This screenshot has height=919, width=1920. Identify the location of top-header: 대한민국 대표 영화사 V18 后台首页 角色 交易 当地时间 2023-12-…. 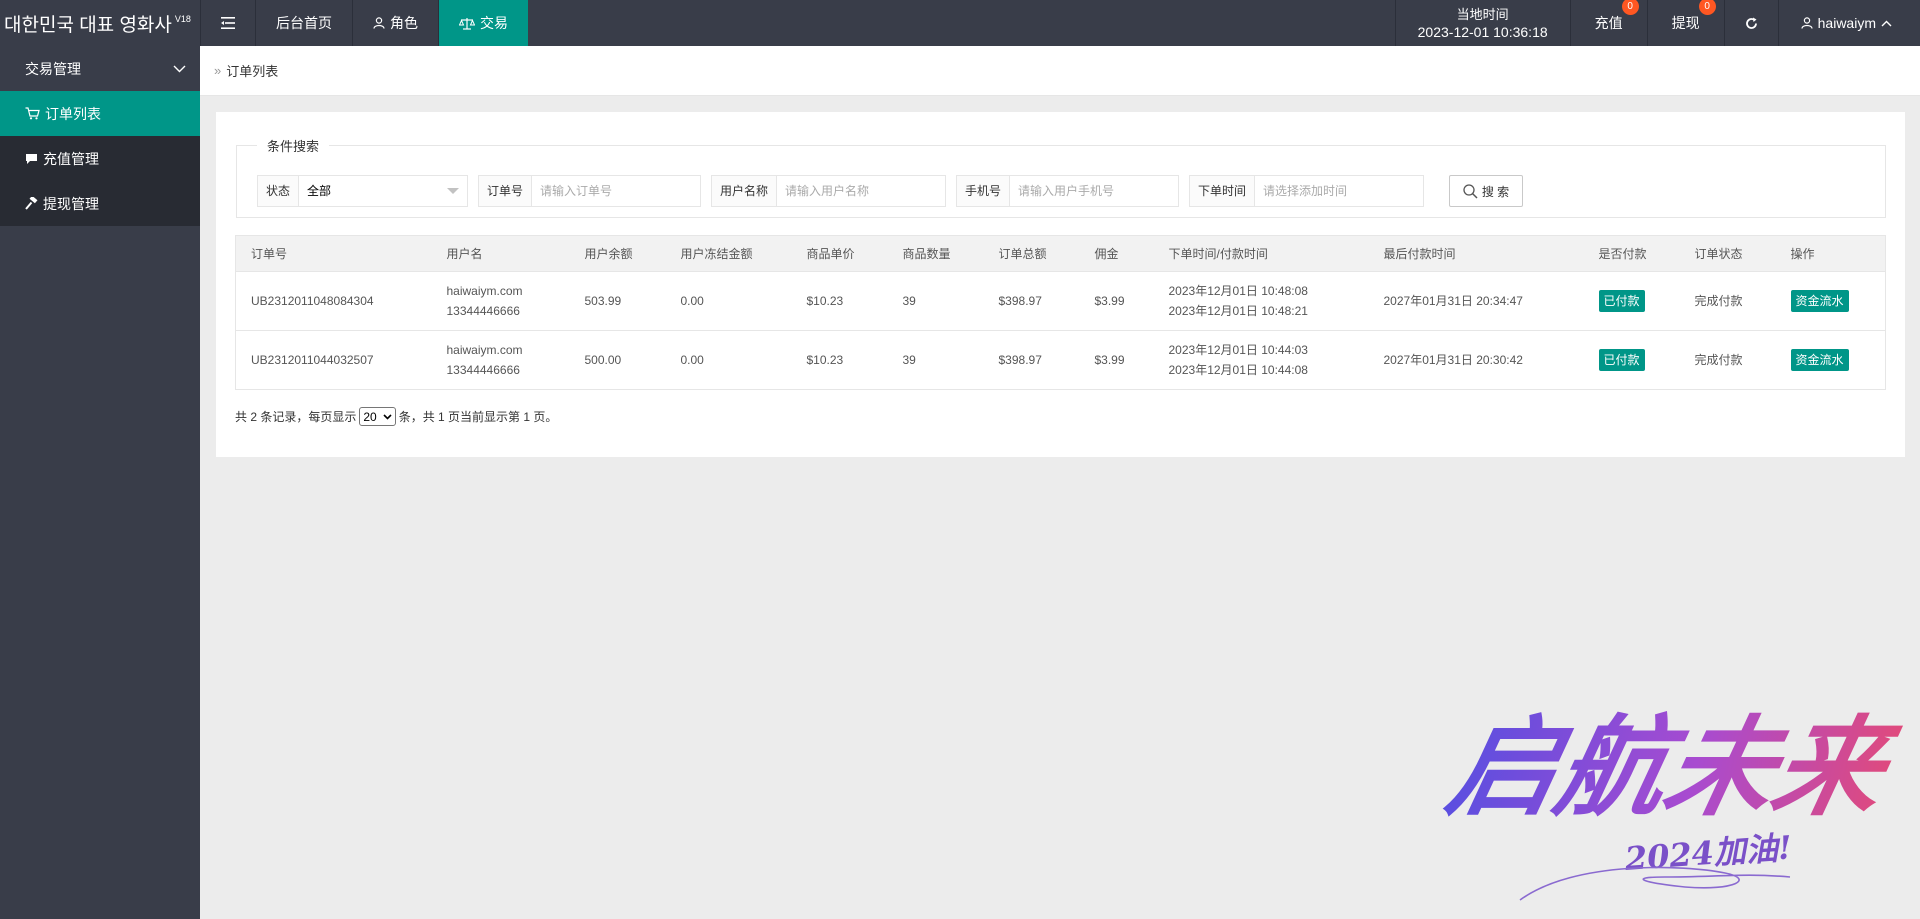
(960, 23).